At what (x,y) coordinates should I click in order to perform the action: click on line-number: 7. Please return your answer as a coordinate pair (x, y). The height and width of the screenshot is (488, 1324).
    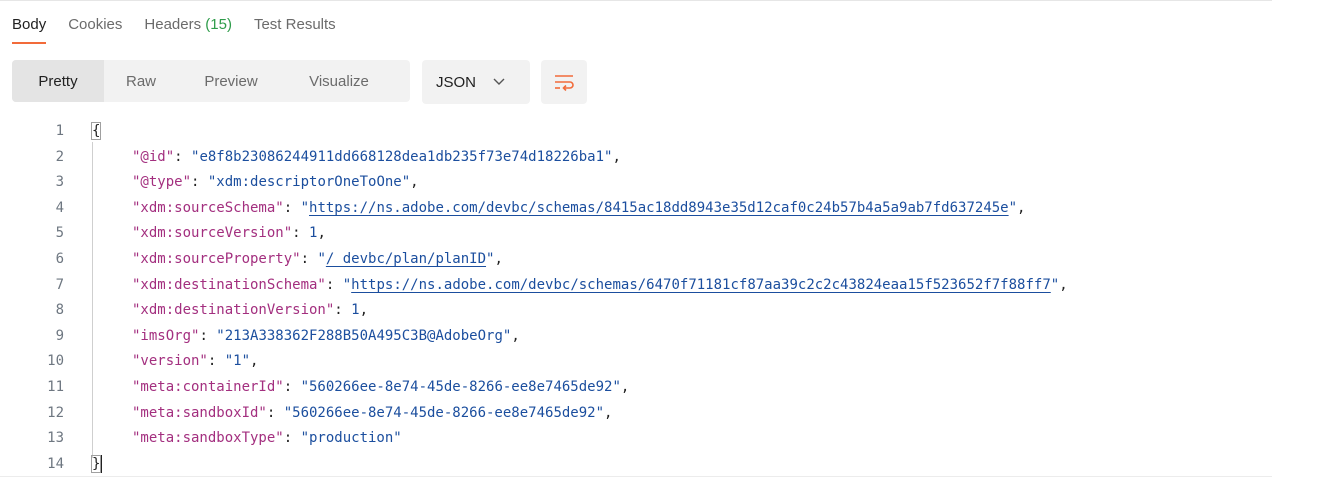
    Looking at the image, I should click on (59, 284).